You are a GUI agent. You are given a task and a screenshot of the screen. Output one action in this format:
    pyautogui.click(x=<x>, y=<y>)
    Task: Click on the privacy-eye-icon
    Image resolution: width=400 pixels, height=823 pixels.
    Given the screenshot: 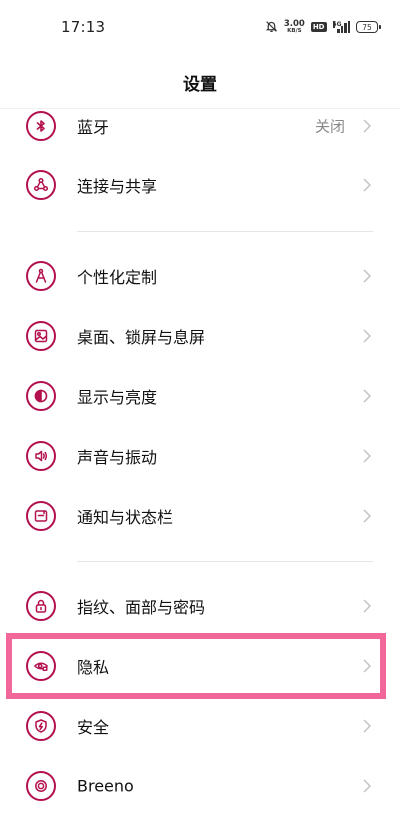 What is the action you would take?
    pyautogui.click(x=41, y=666)
    